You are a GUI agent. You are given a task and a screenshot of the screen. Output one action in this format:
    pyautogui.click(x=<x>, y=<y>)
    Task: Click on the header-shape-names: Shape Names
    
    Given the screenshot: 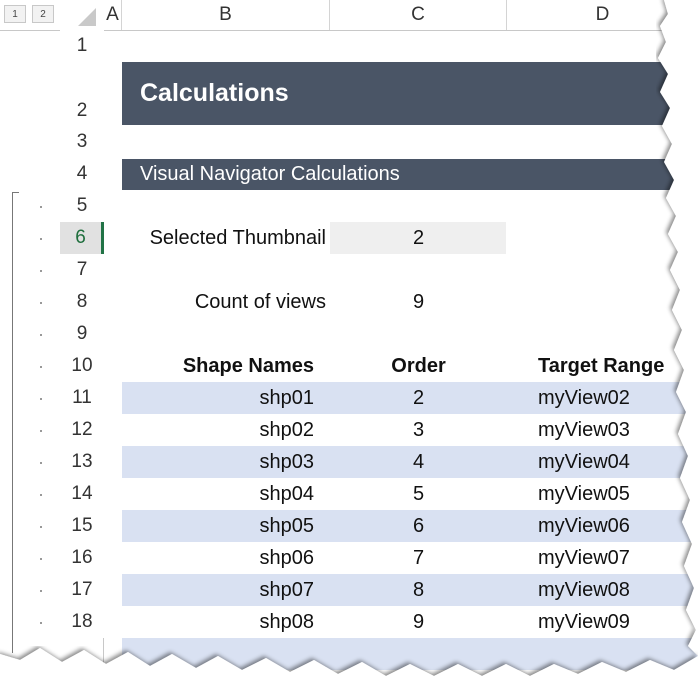 What is the action you would take?
    pyautogui.click(x=248, y=365)
    